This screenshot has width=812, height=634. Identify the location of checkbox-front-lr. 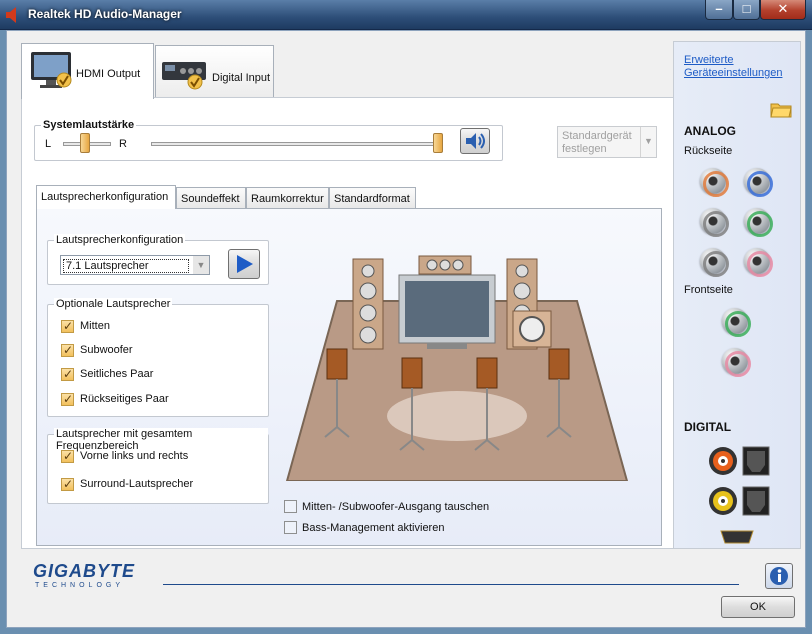
(67, 456).